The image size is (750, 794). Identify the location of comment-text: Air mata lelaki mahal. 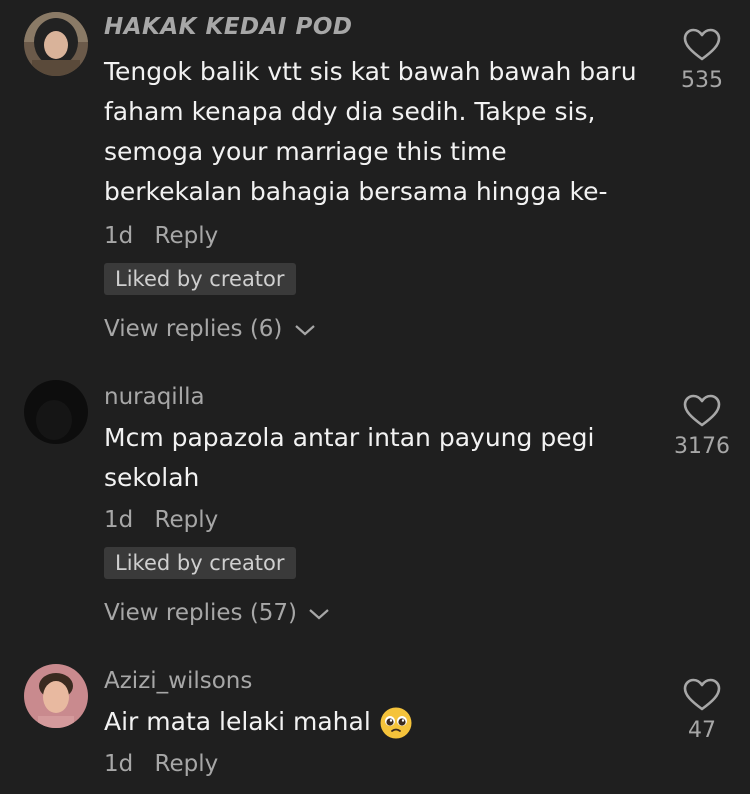
(374, 722).